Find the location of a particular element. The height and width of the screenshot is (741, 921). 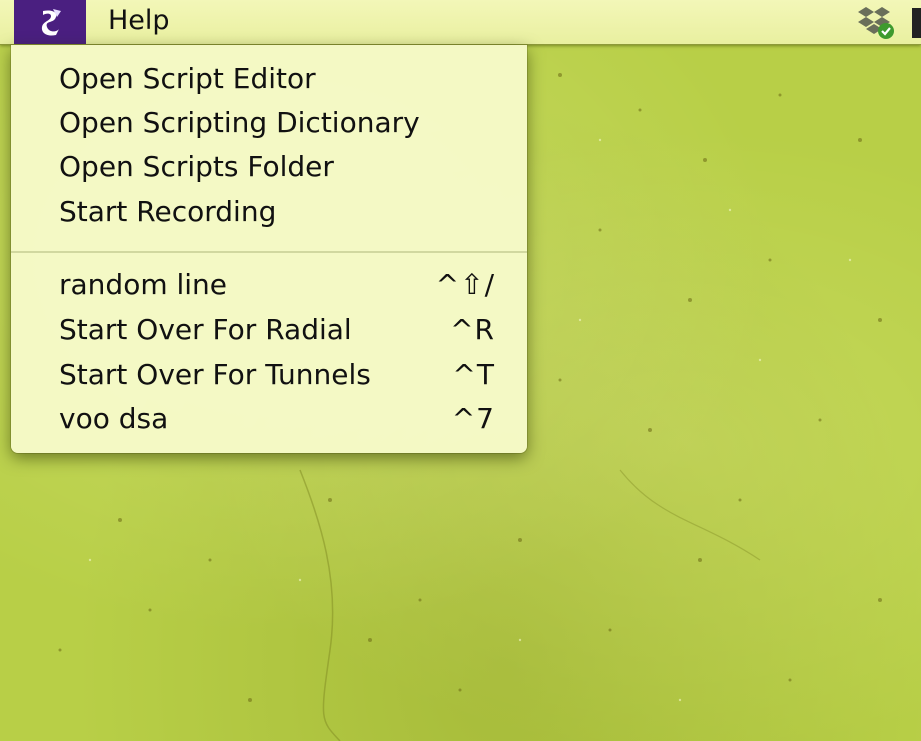

menubar-extra-item is located at coordinates (916, 23).